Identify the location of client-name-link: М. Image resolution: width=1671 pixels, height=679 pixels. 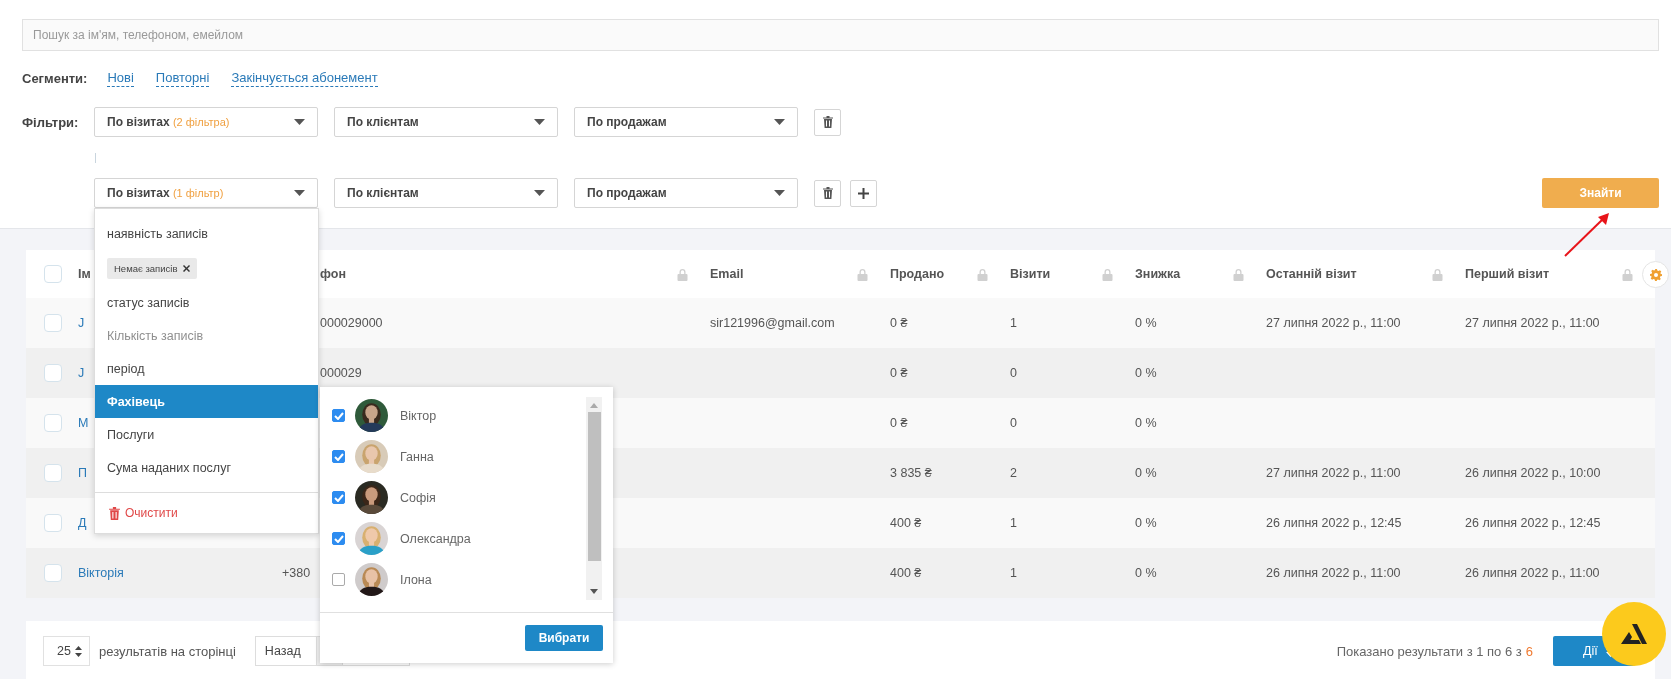
(83, 423).